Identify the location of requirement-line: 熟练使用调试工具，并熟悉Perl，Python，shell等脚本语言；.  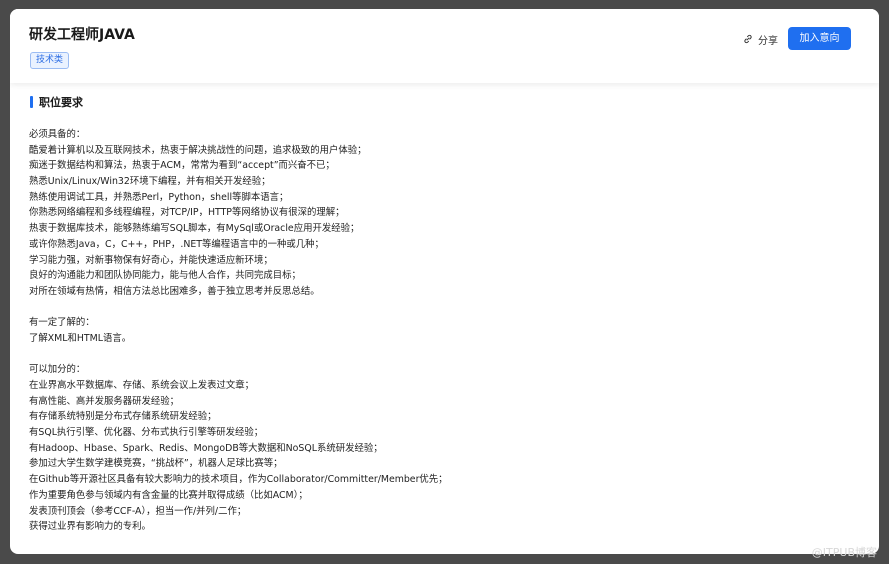
(159, 197).